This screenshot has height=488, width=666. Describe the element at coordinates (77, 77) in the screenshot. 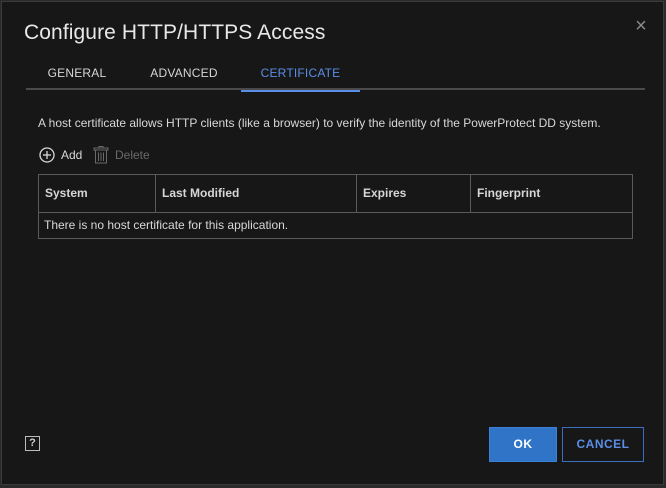

I see `tab-general: GENERAL` at that location.